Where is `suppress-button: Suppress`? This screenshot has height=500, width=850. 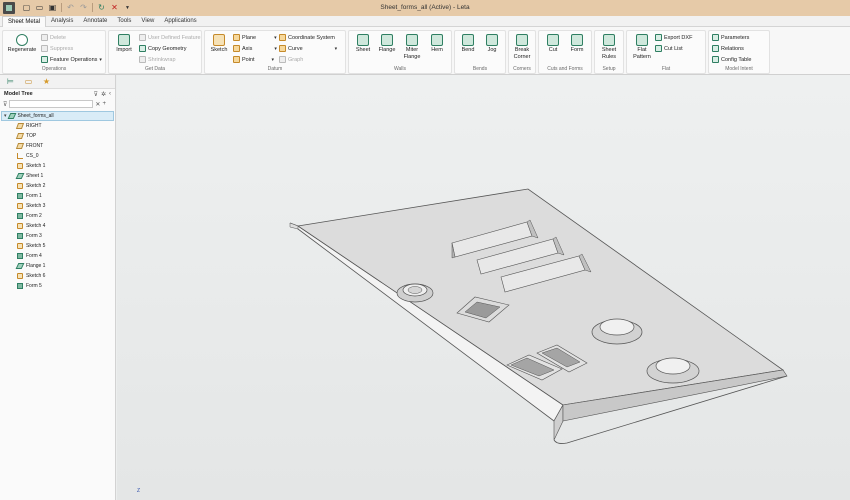
suppress-button: Suppress is located at coordinates (57, 48).